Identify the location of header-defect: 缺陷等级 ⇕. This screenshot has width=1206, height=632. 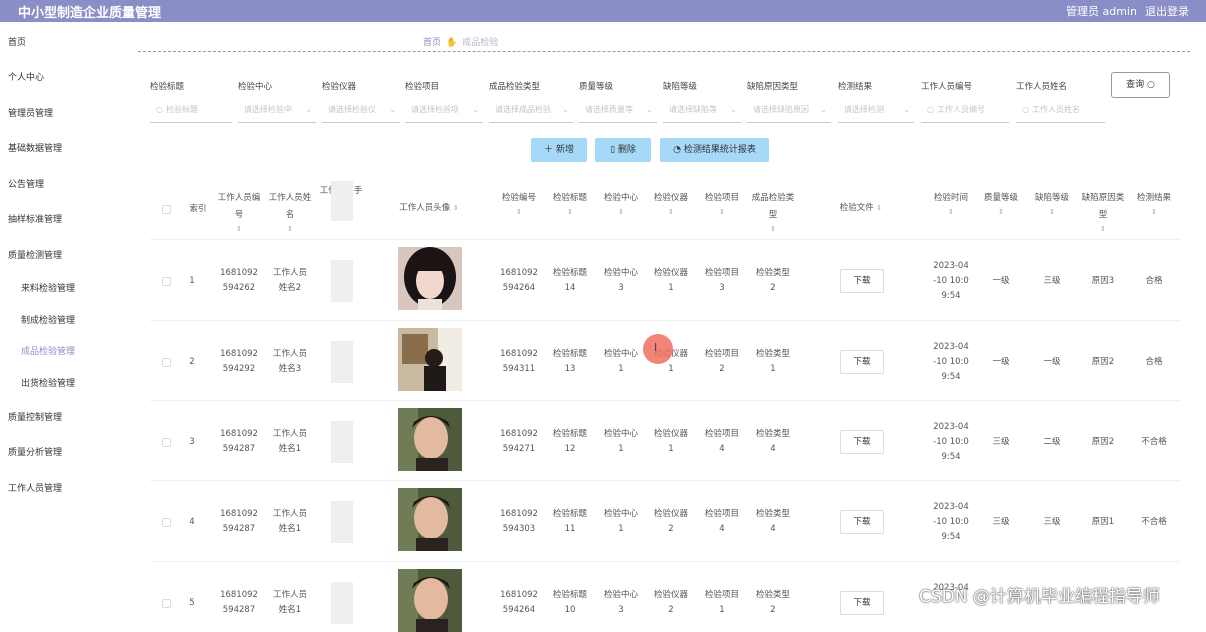
(1052, 203).